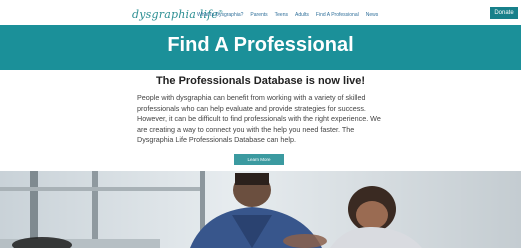  What do you see at coordinates (302, 15) in the screenshot?
I see `menu-item-adults: Adults` at bounding box center [302, 15].